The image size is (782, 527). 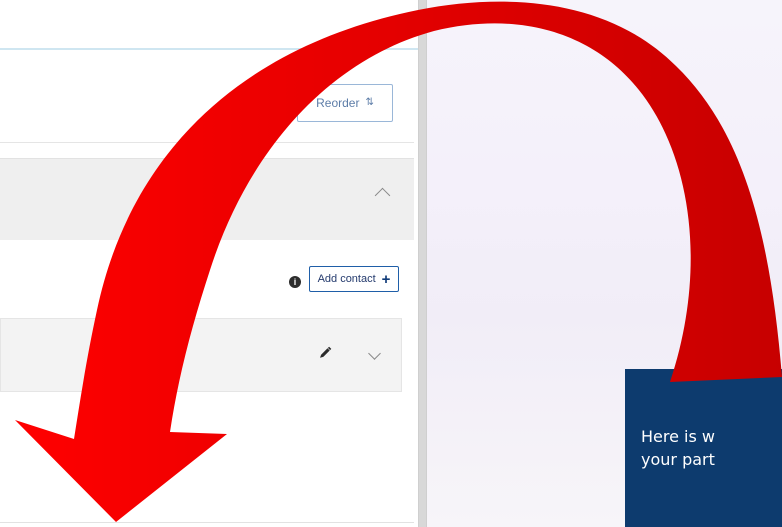 I want to click on sort-arrows-icon: ⇅, so click(x=369, y=102).